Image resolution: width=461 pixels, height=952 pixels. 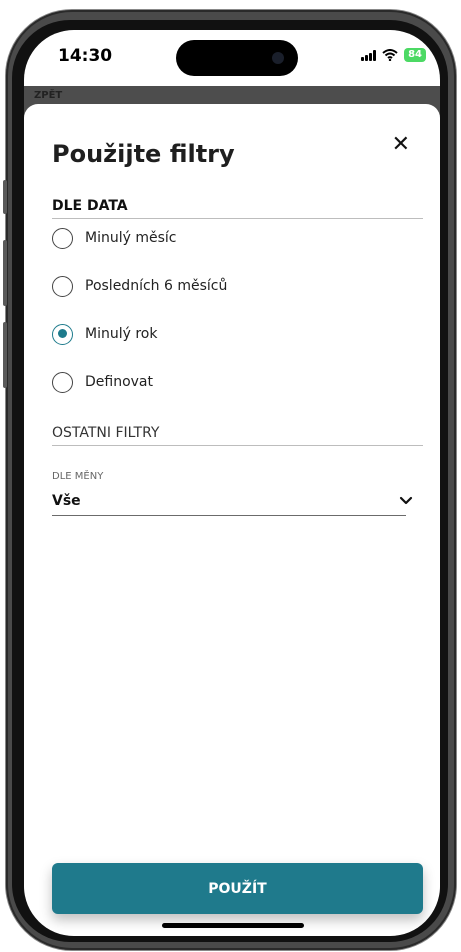 I want to click on battery-icon: 84, so click(x=415, y=55).